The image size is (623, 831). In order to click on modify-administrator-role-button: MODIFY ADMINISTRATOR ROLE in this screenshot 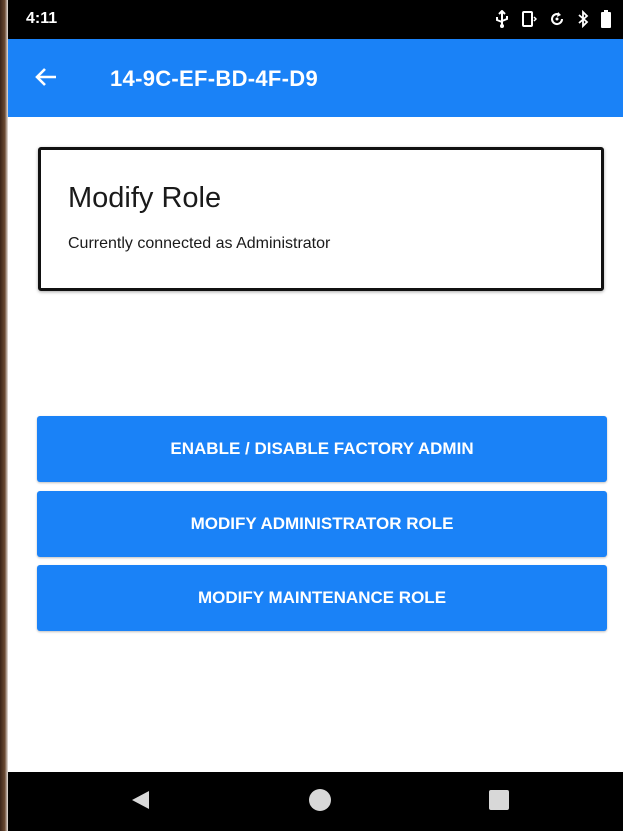, I will do `click(322, 524)`.